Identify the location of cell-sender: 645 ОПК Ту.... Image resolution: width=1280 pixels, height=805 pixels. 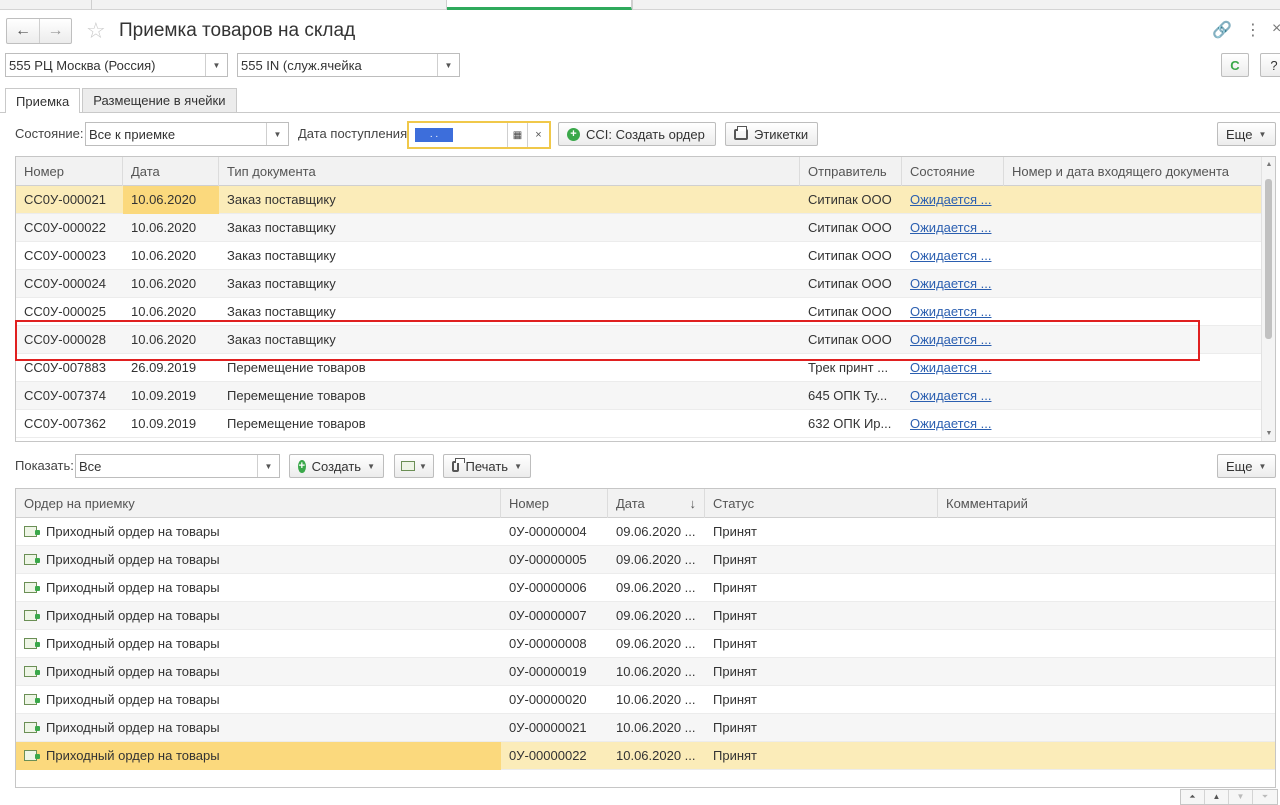
(848, 395).